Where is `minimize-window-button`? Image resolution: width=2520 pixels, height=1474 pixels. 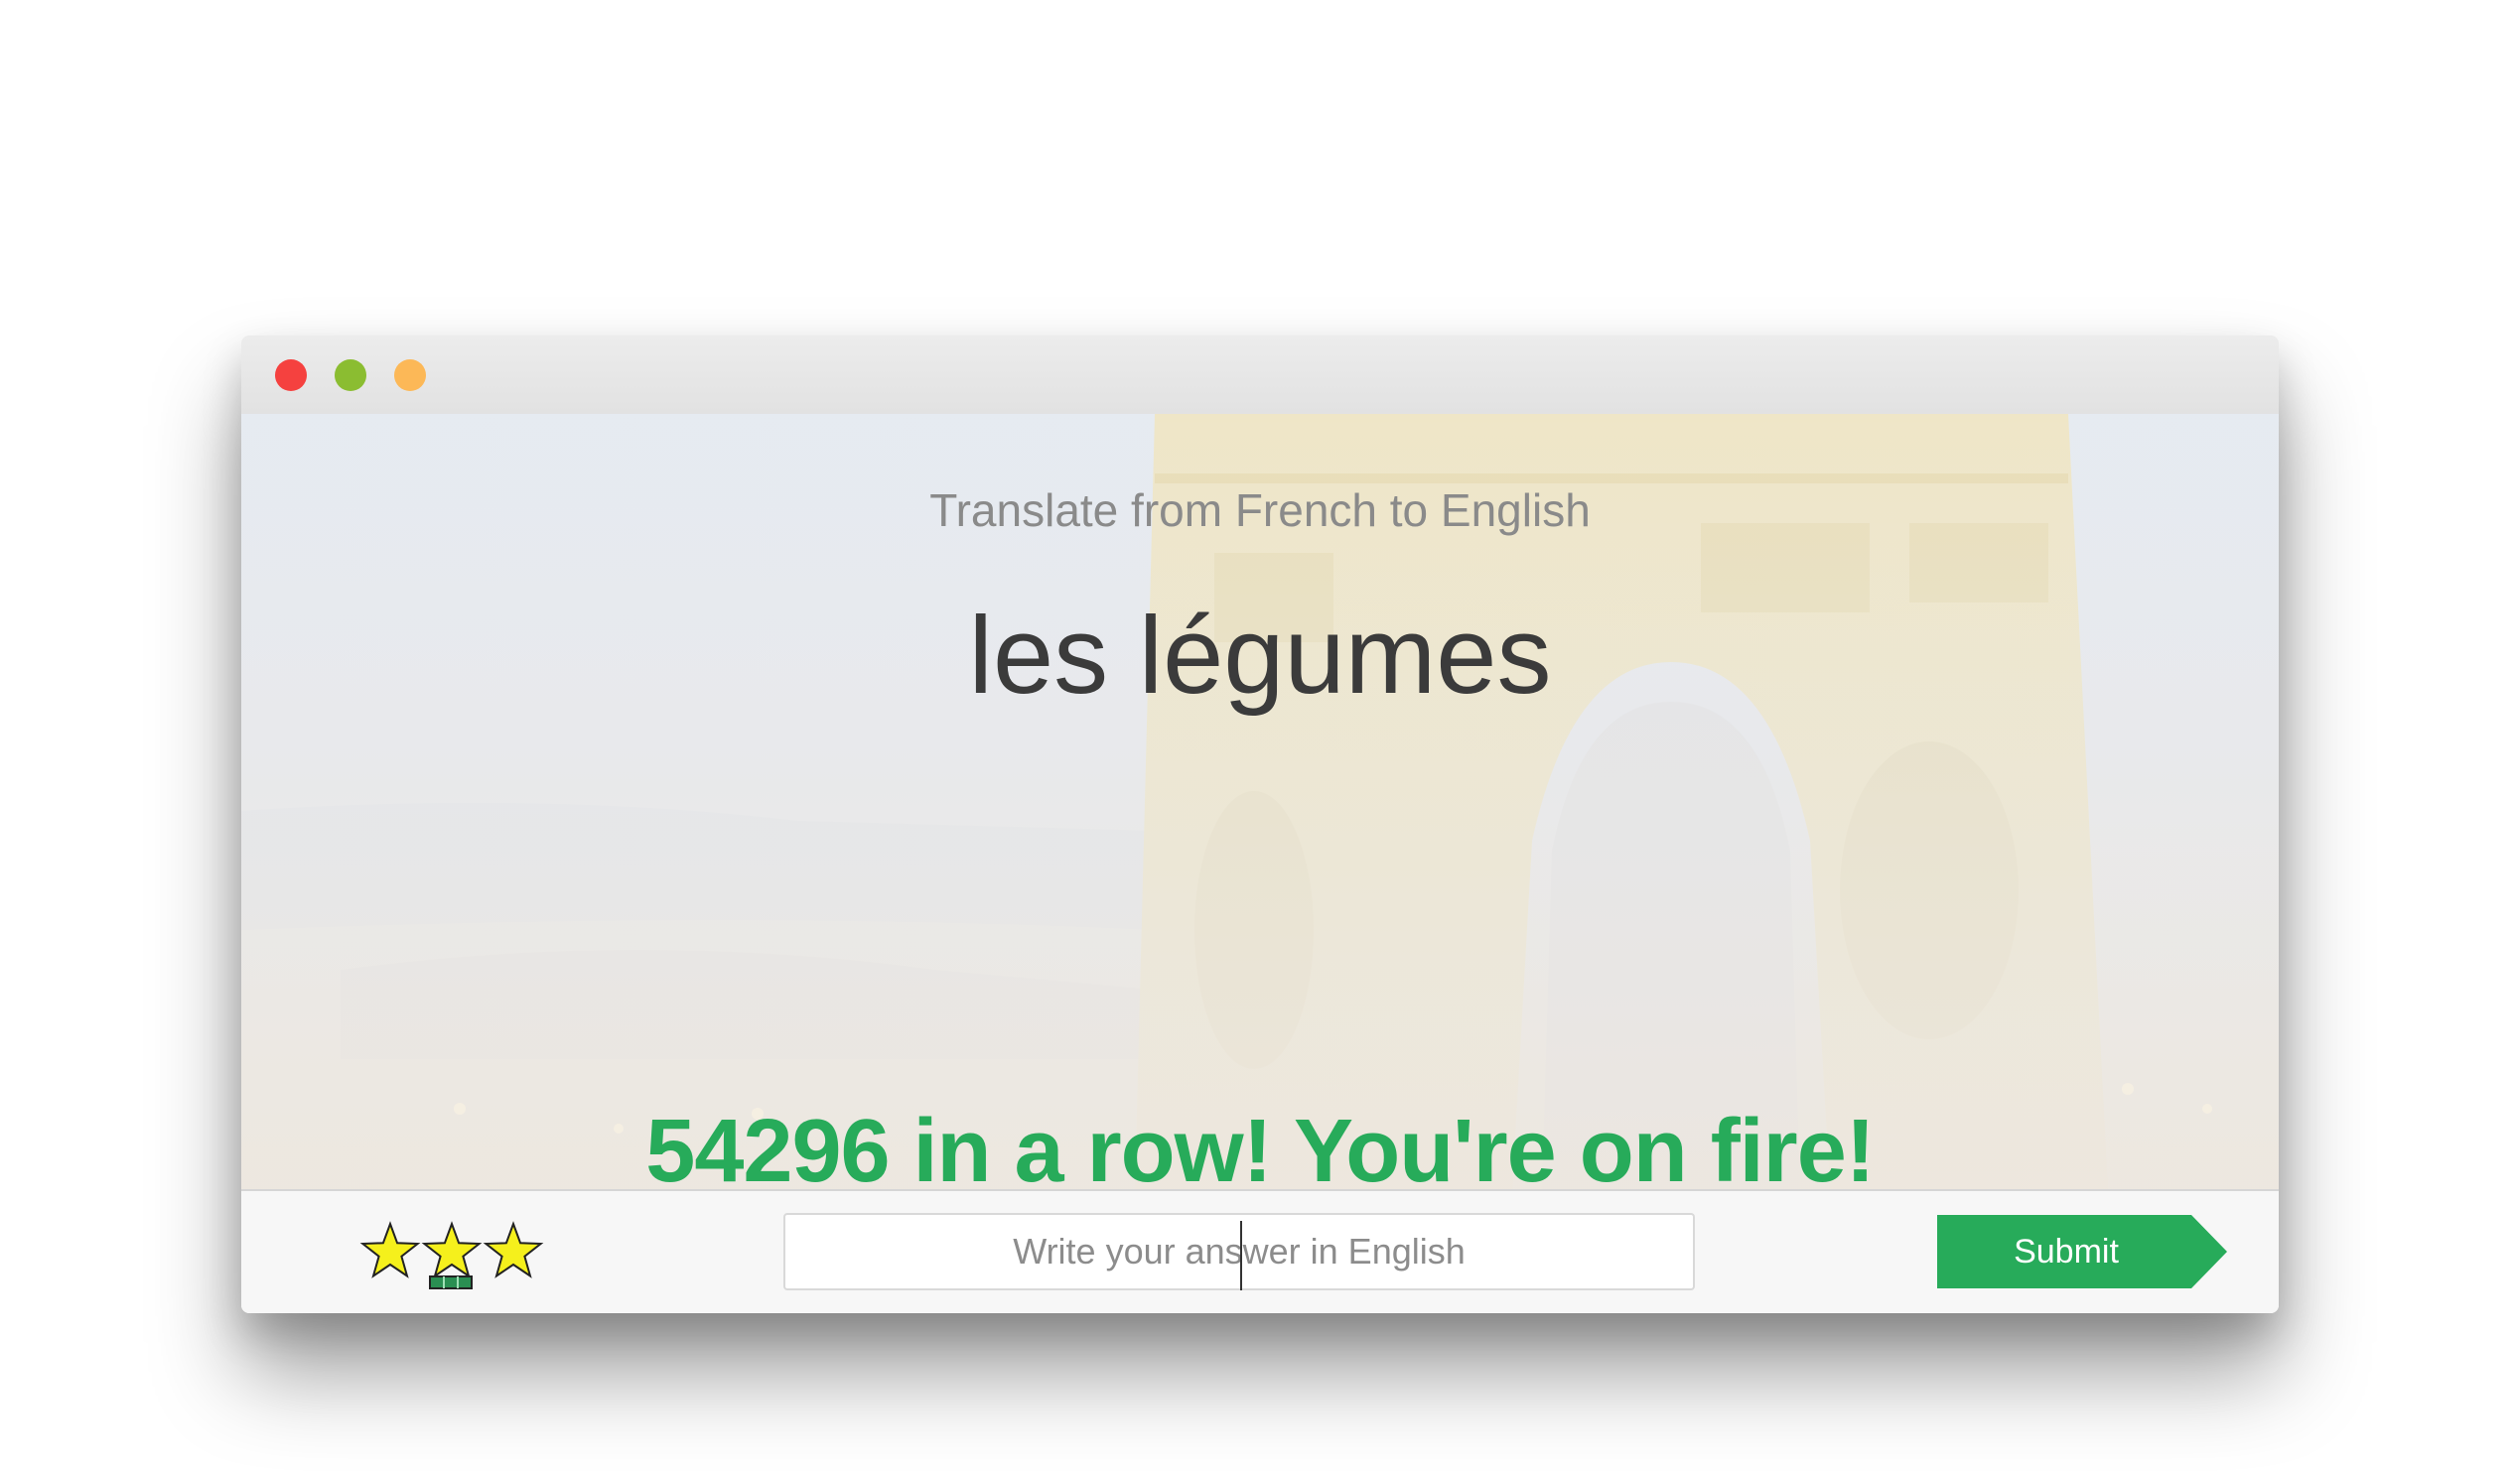 minimize-window-button is located at coordinates (350, 375).